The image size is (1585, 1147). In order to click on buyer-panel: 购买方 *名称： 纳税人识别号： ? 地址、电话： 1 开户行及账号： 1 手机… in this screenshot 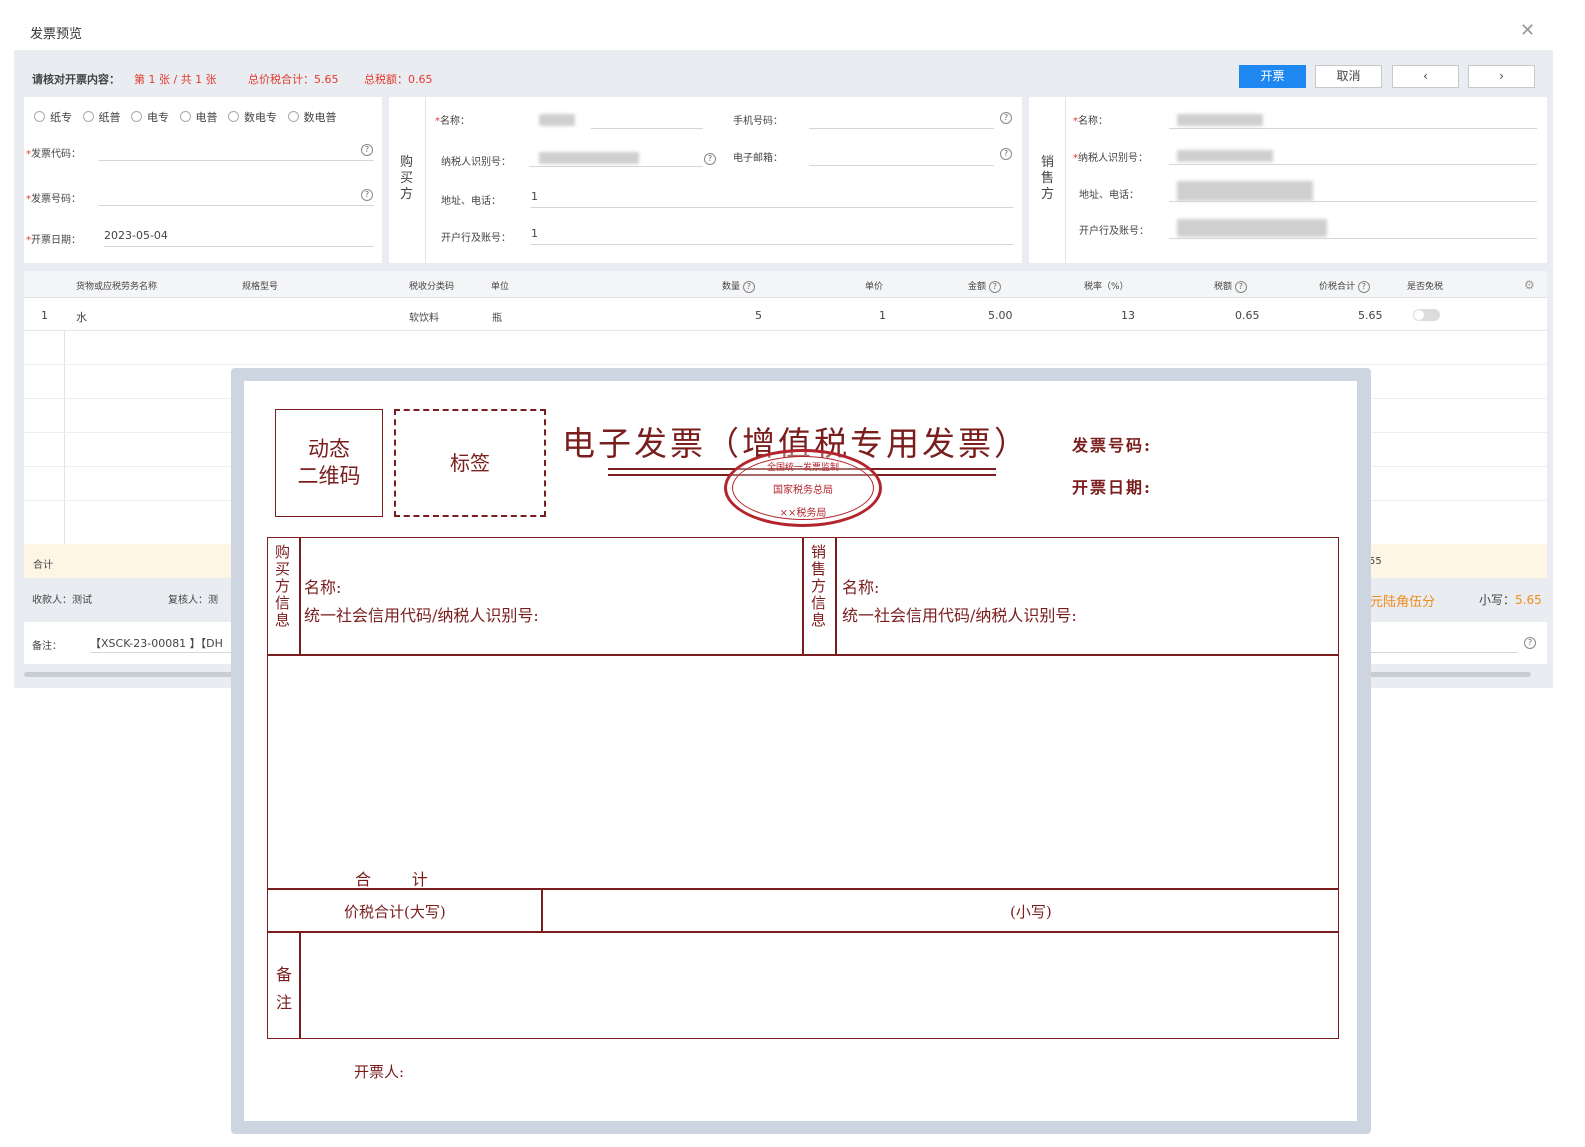, I will do `click(705, 180)`.